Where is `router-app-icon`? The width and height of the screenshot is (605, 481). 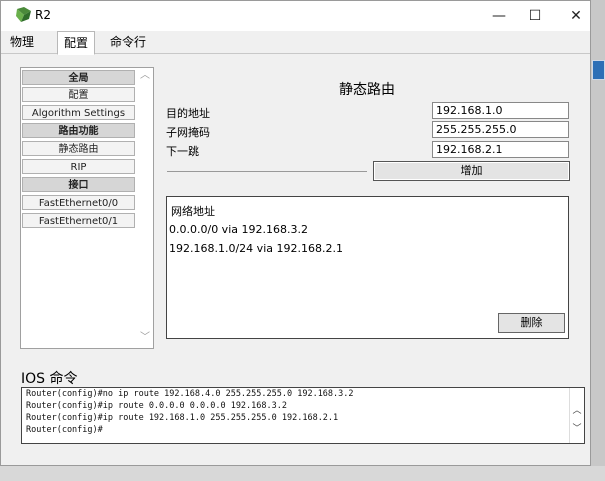 router-app-icon is located at coordinates (23, 14).